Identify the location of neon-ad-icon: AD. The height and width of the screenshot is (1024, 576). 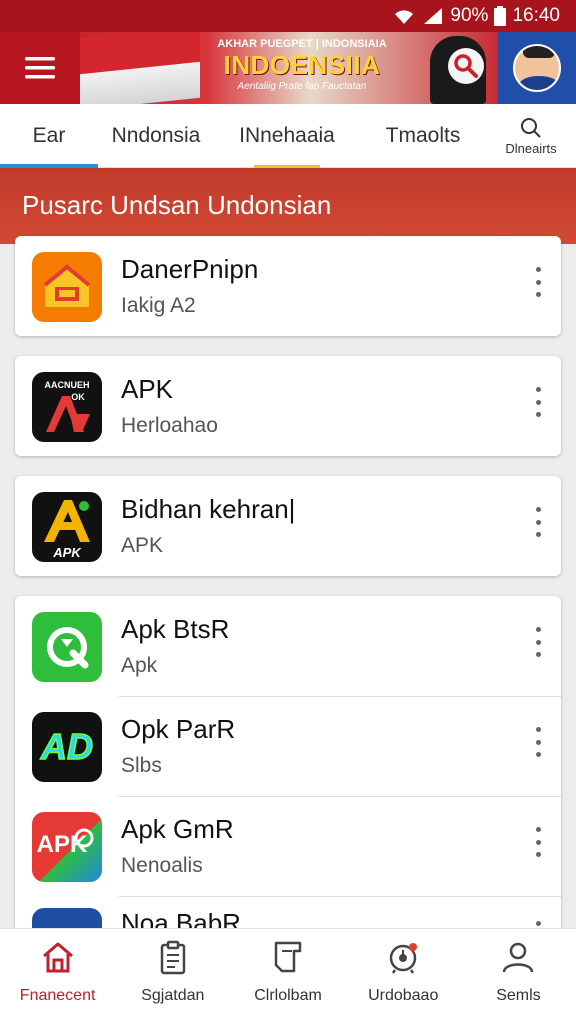
(67, 747).